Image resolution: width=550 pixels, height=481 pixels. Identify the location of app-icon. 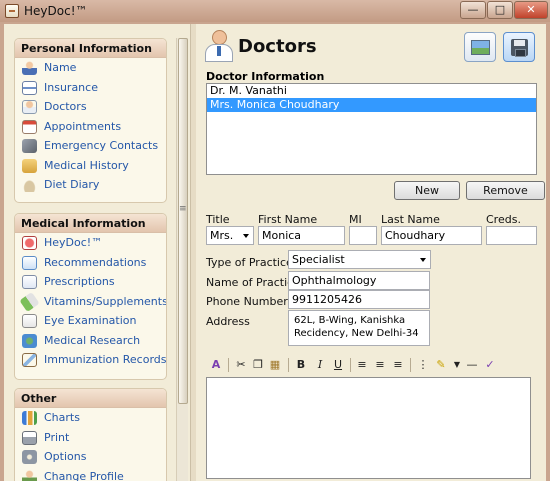
(12, 11).